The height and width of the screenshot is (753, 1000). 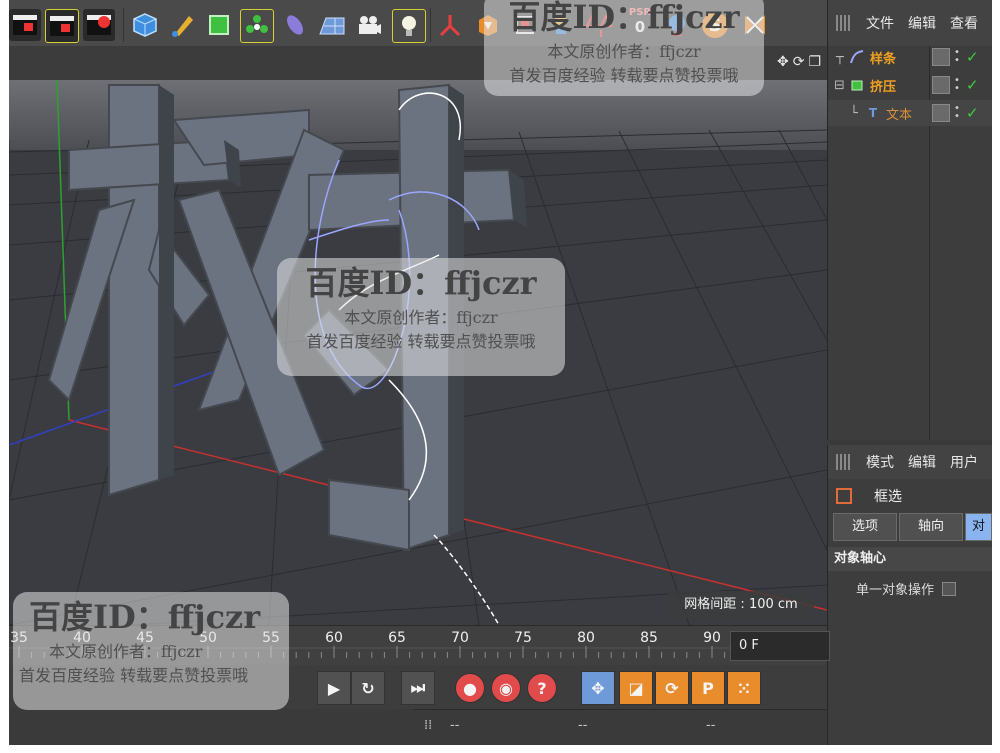 I want to click on grip-icon: ⁞⁞, so click(x=428, y=725).